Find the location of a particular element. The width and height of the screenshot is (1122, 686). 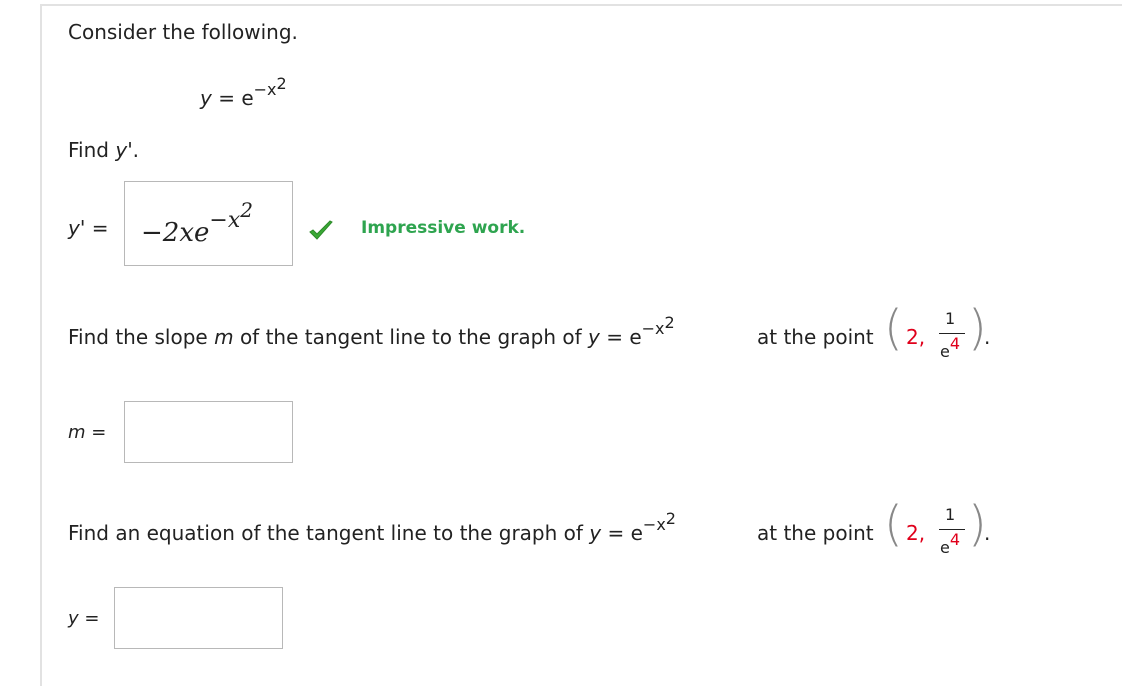

part3-at-the-point: at the point is located at coordinates (815, 533).